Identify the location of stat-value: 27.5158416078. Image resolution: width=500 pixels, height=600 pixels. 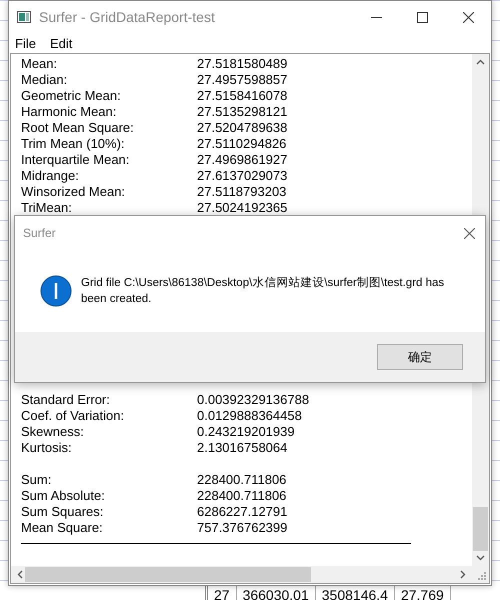
(242, 96).